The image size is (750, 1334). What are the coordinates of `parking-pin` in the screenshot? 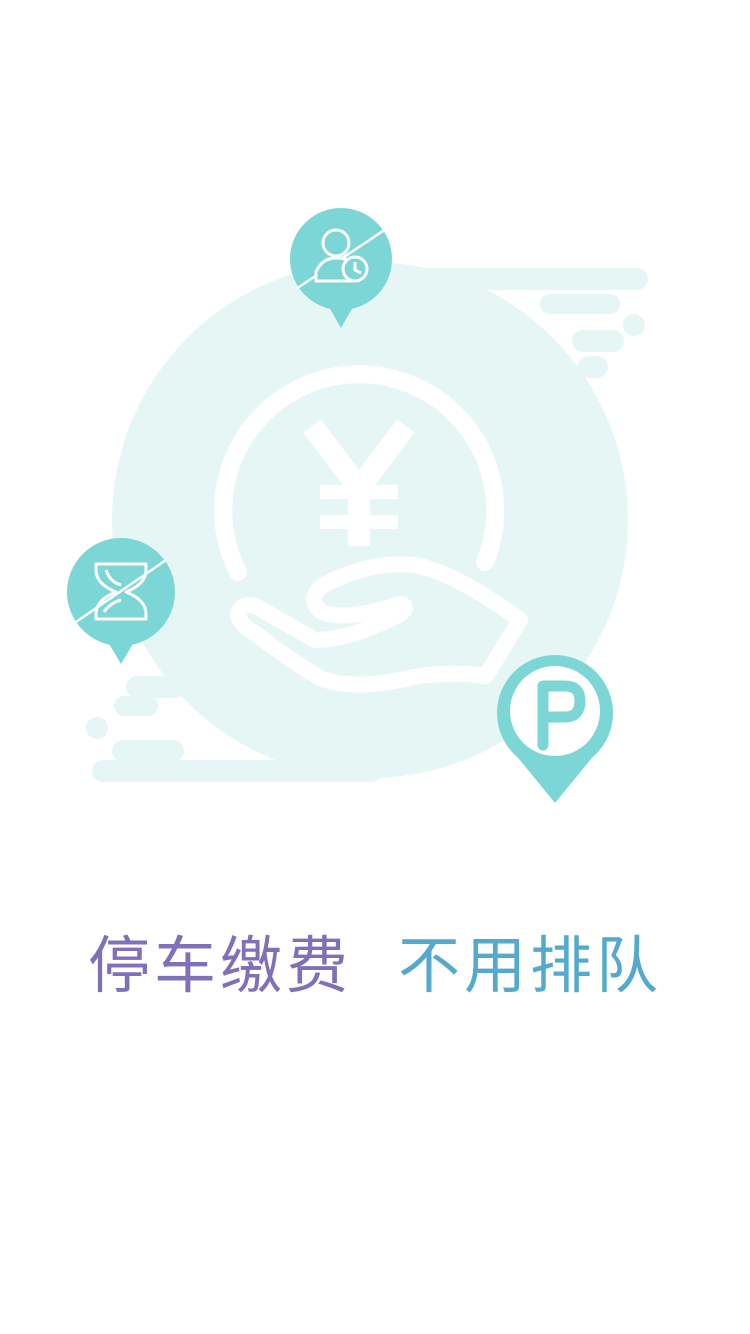 It's located at (555, 729).